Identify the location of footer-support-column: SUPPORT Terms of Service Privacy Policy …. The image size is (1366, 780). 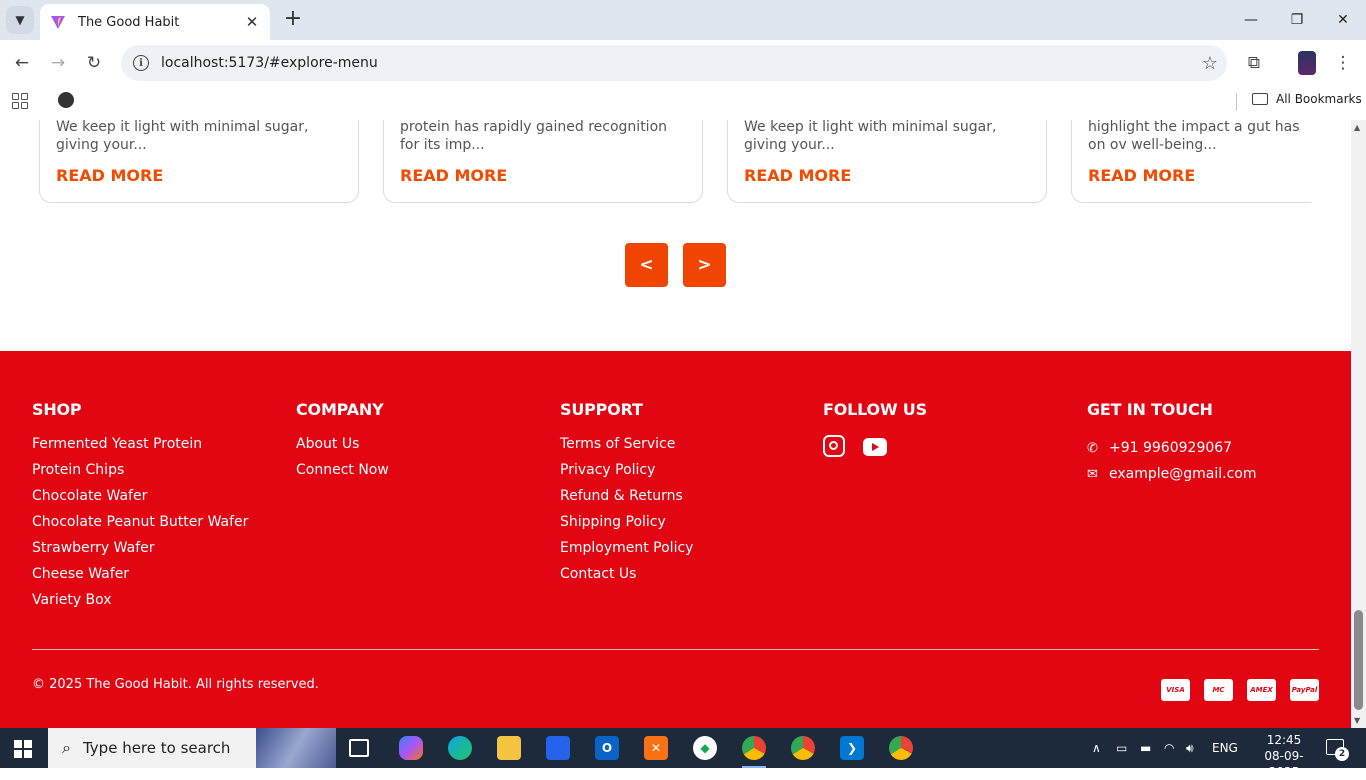
(626, 495).